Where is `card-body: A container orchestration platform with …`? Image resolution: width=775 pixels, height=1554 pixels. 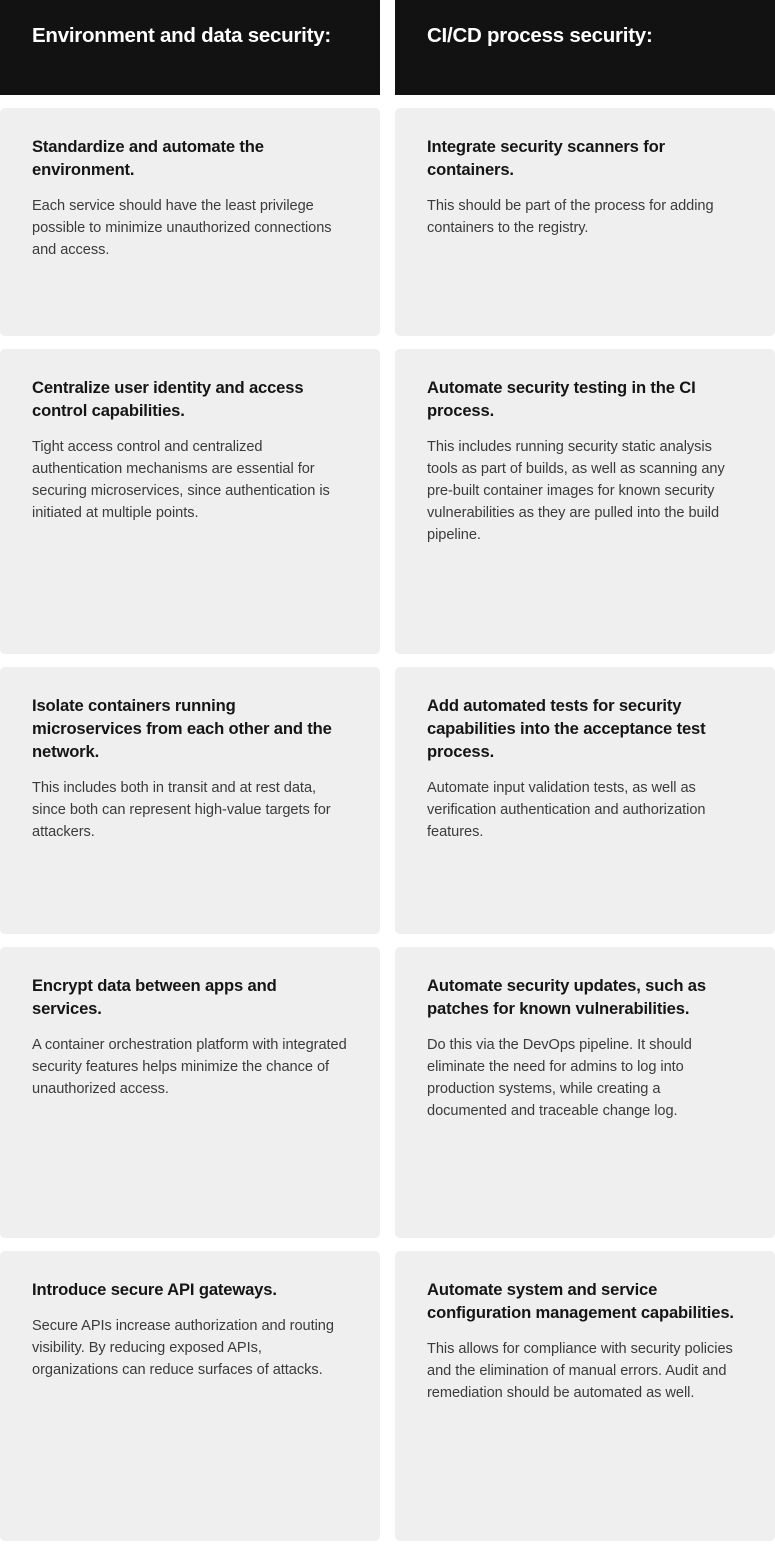
card-body: A container orchestration platform with … is located at coordinates (189, 1067).